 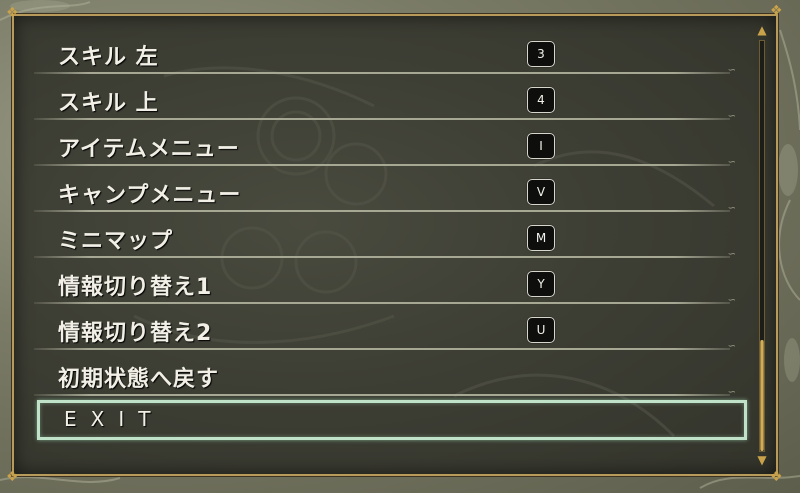 What do you see at coordinates (135, 333) in the screenshot?
I see `action-label: 情報切り替え2` at bounding box center [135, 333].